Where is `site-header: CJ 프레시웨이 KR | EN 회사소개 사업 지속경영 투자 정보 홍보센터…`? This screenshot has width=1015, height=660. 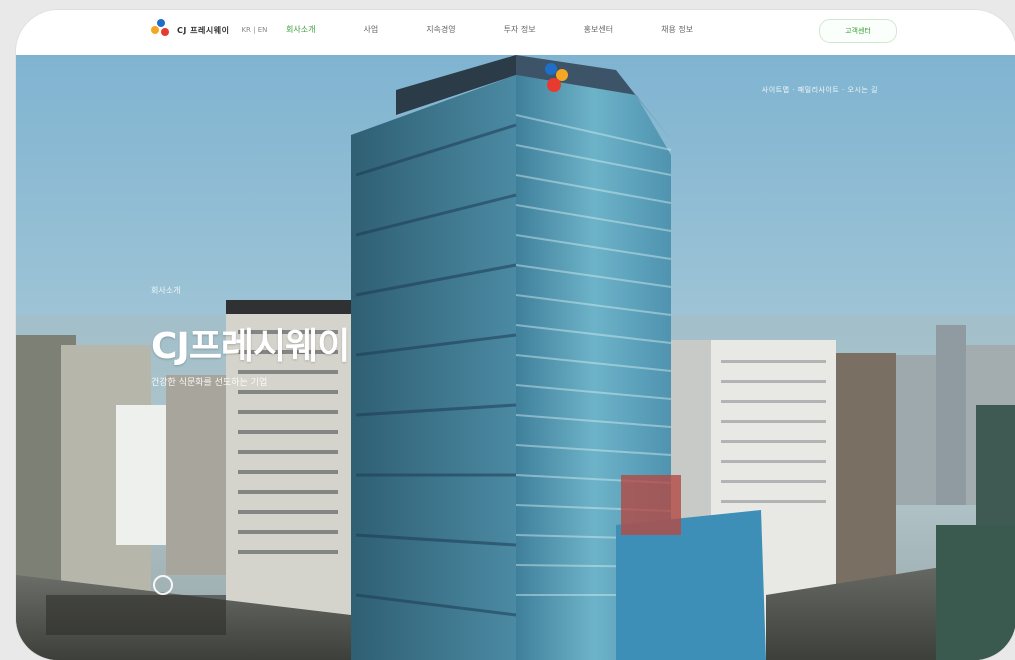 site-header: CJ 프레시웨이 KR | EN 회사소개 사업 지속경영 투자 정보 홍보센터… is located at coordinates (515, 32).